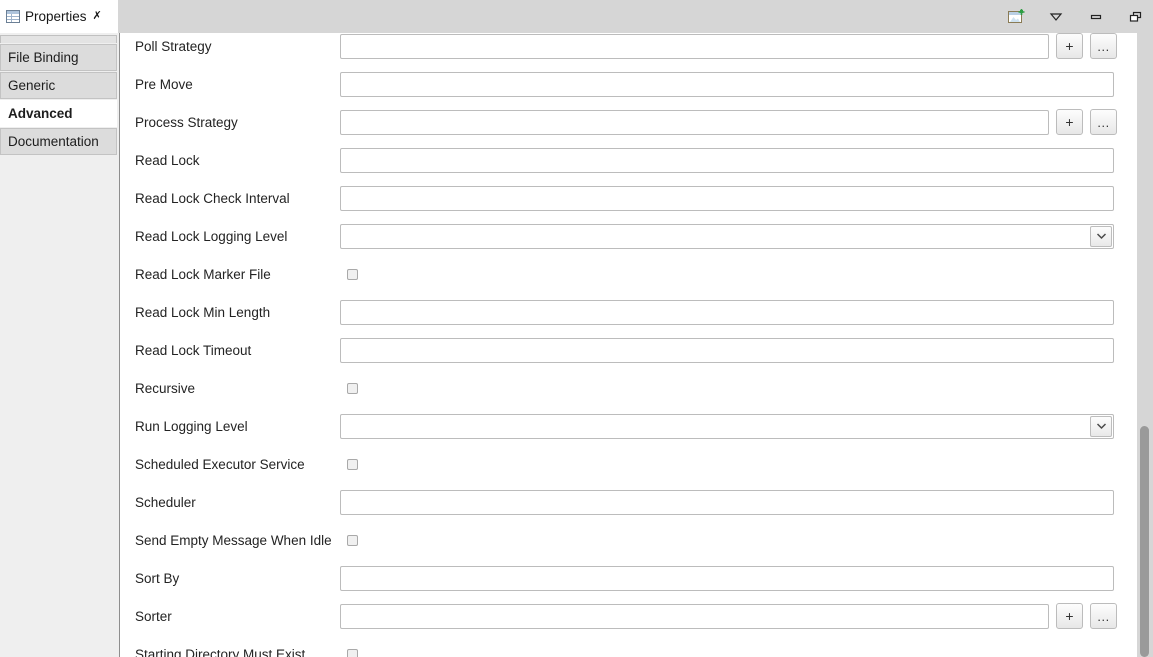  I want to click on property-row-read-lock-min-length: Read Lock Min Length, so click(626, 312).